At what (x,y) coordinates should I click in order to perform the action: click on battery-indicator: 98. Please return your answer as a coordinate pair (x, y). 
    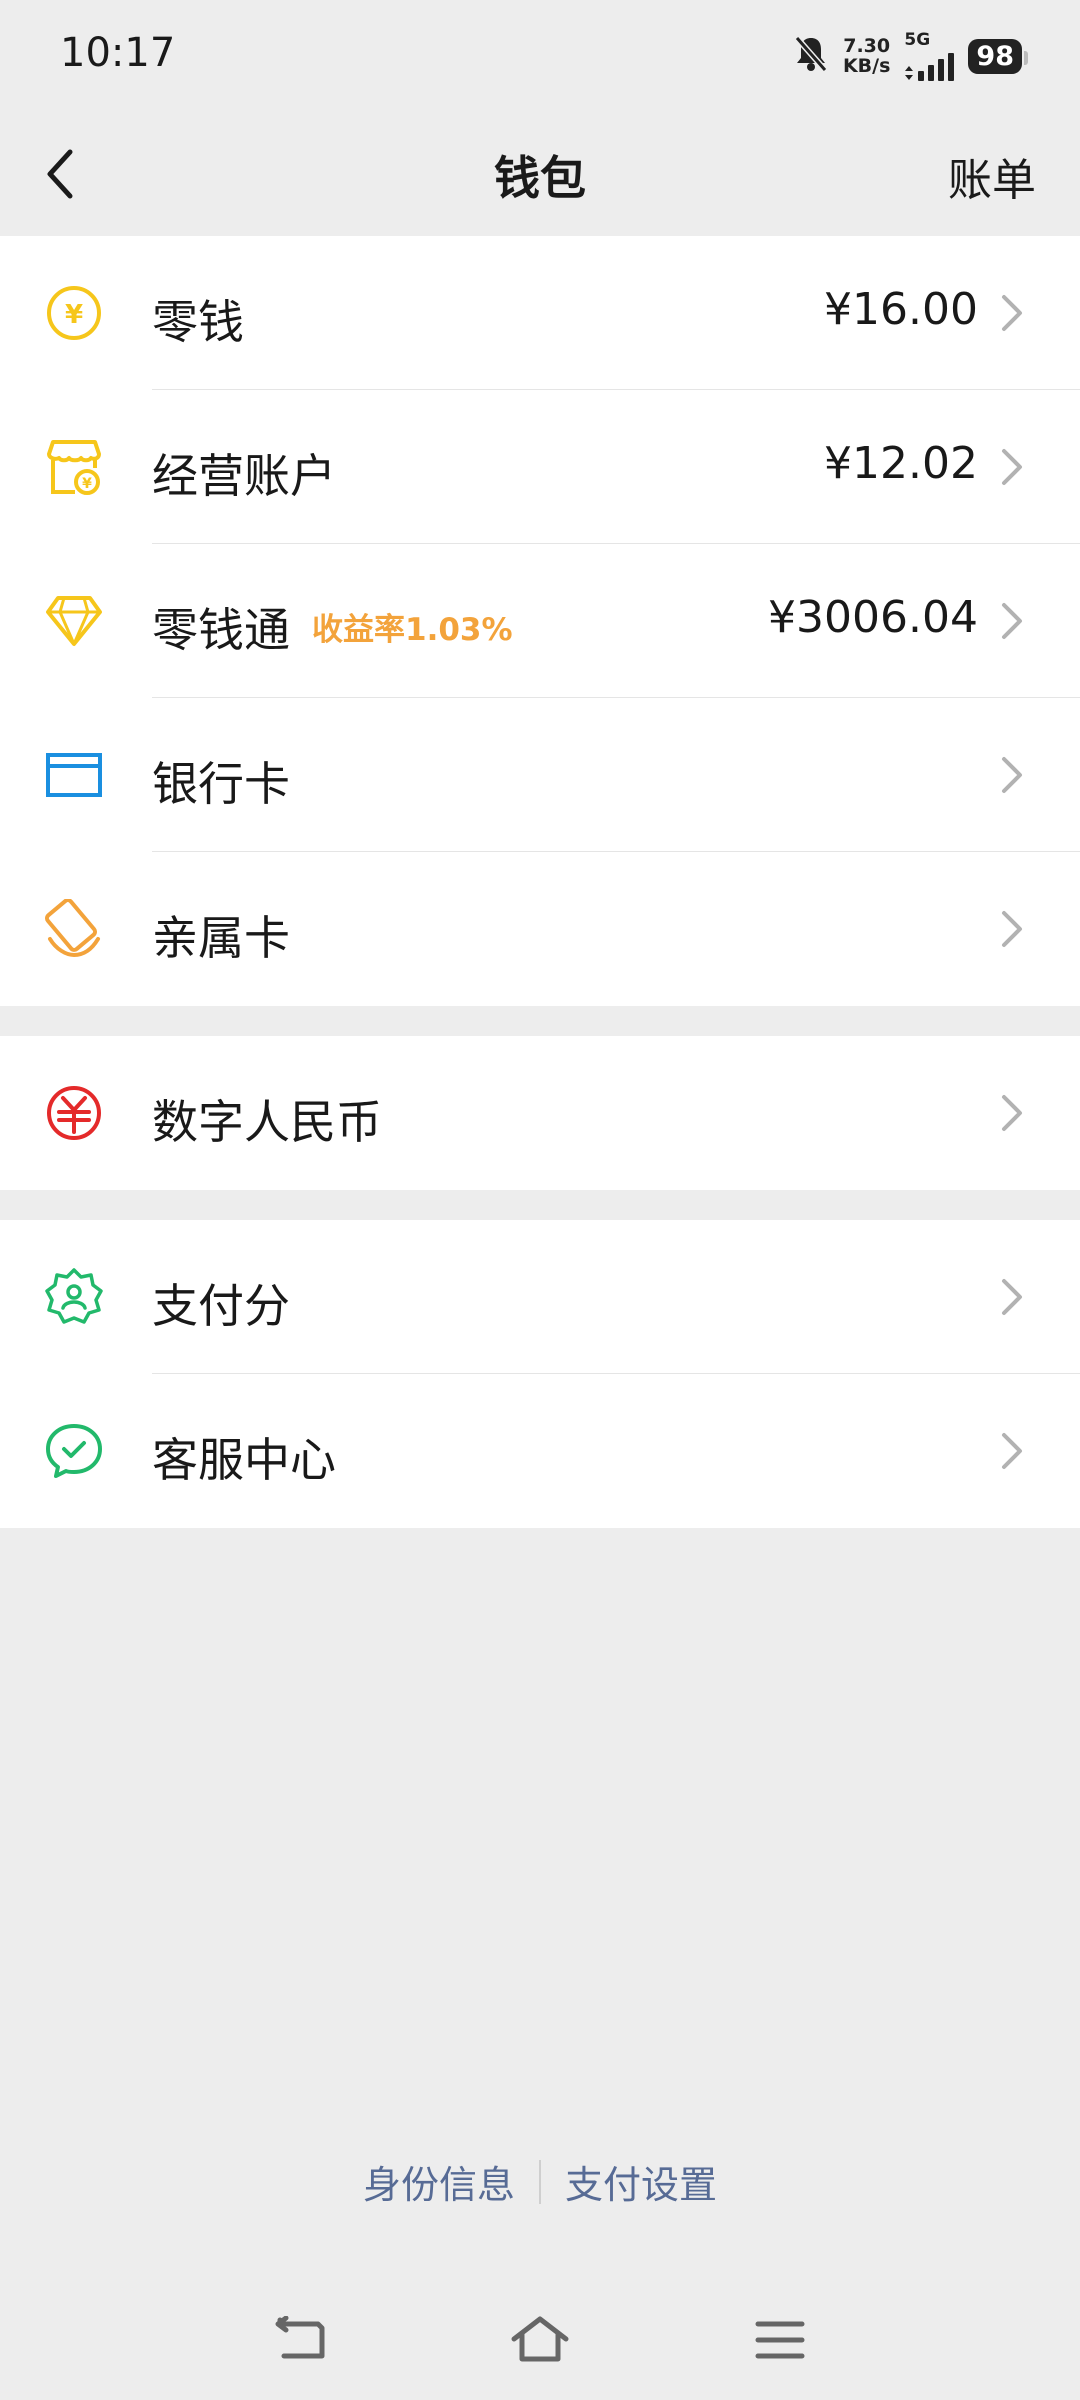
    Looking at the image, I should click on (998, 56).